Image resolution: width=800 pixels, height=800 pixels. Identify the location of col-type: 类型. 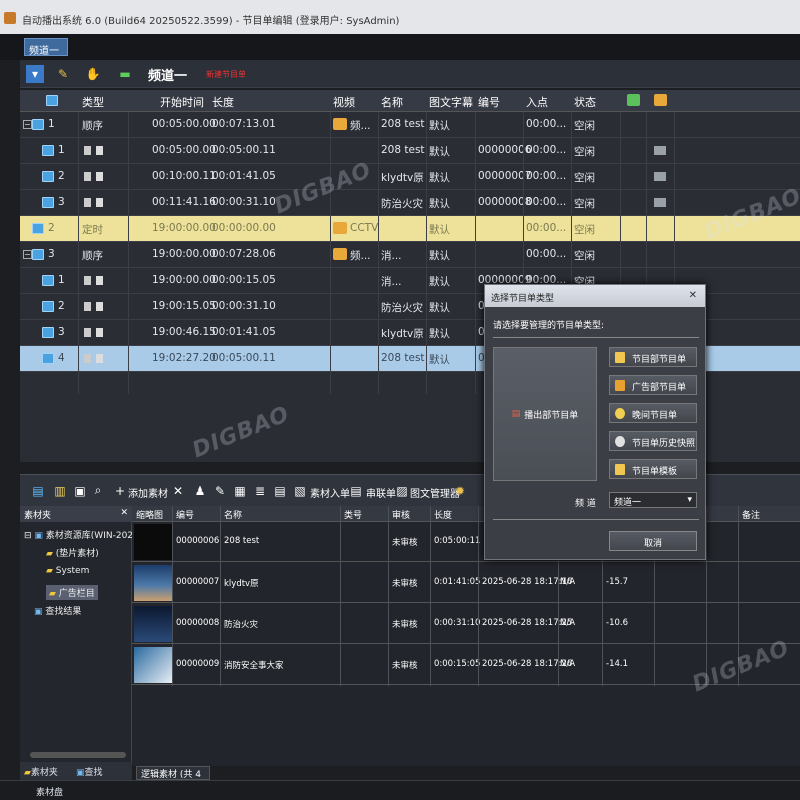
(93, 102).